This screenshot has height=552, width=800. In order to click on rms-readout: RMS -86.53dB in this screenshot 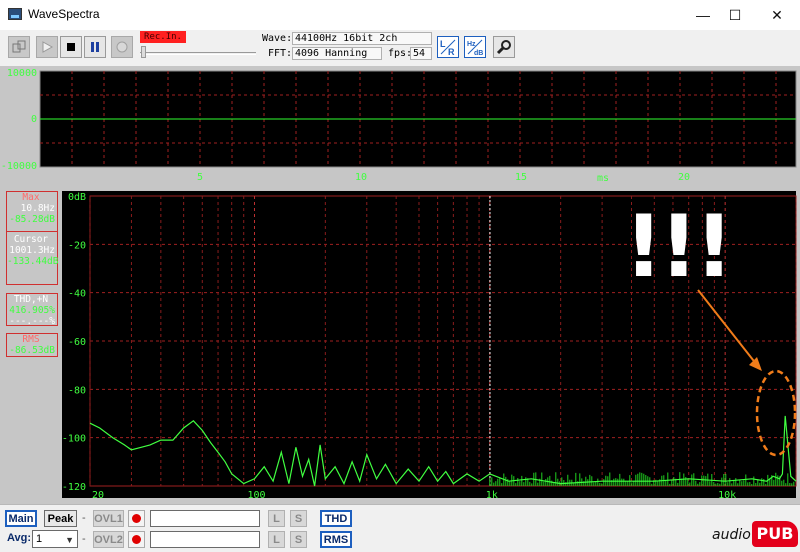, I will do `click(32, 345)`.